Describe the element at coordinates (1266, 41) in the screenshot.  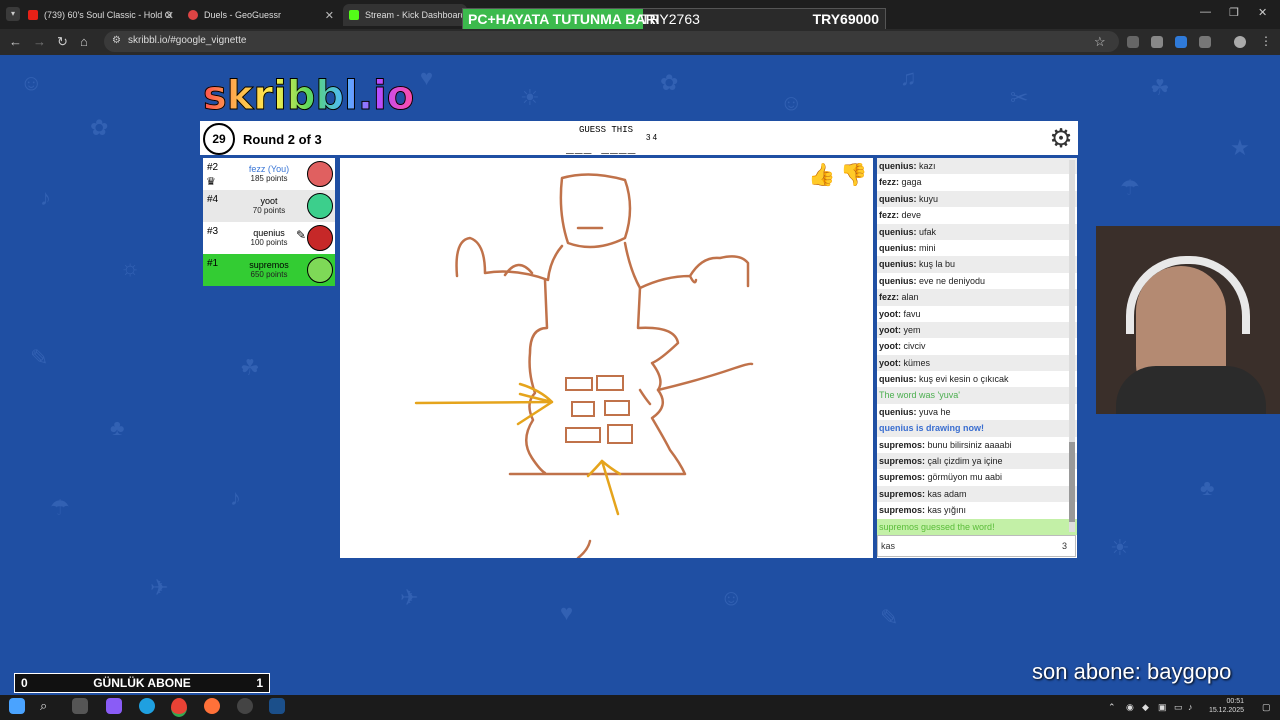
I see `menu-icon: ⋮` at that location.